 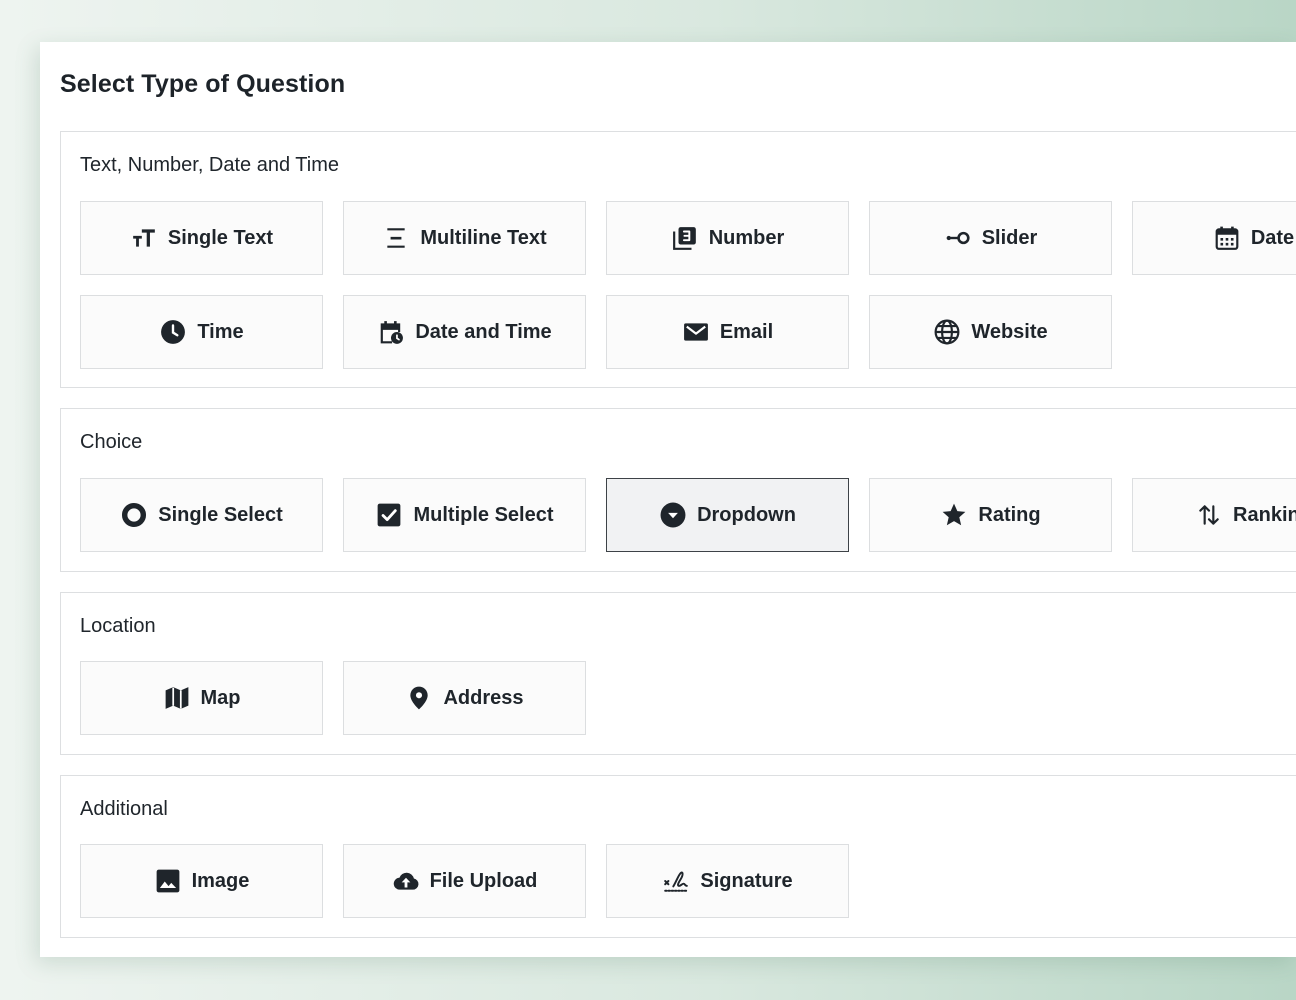 What do you see at coordinates (947, 332) in the screenshot?
I see `globe-icon` at bounding box center [947, 332].